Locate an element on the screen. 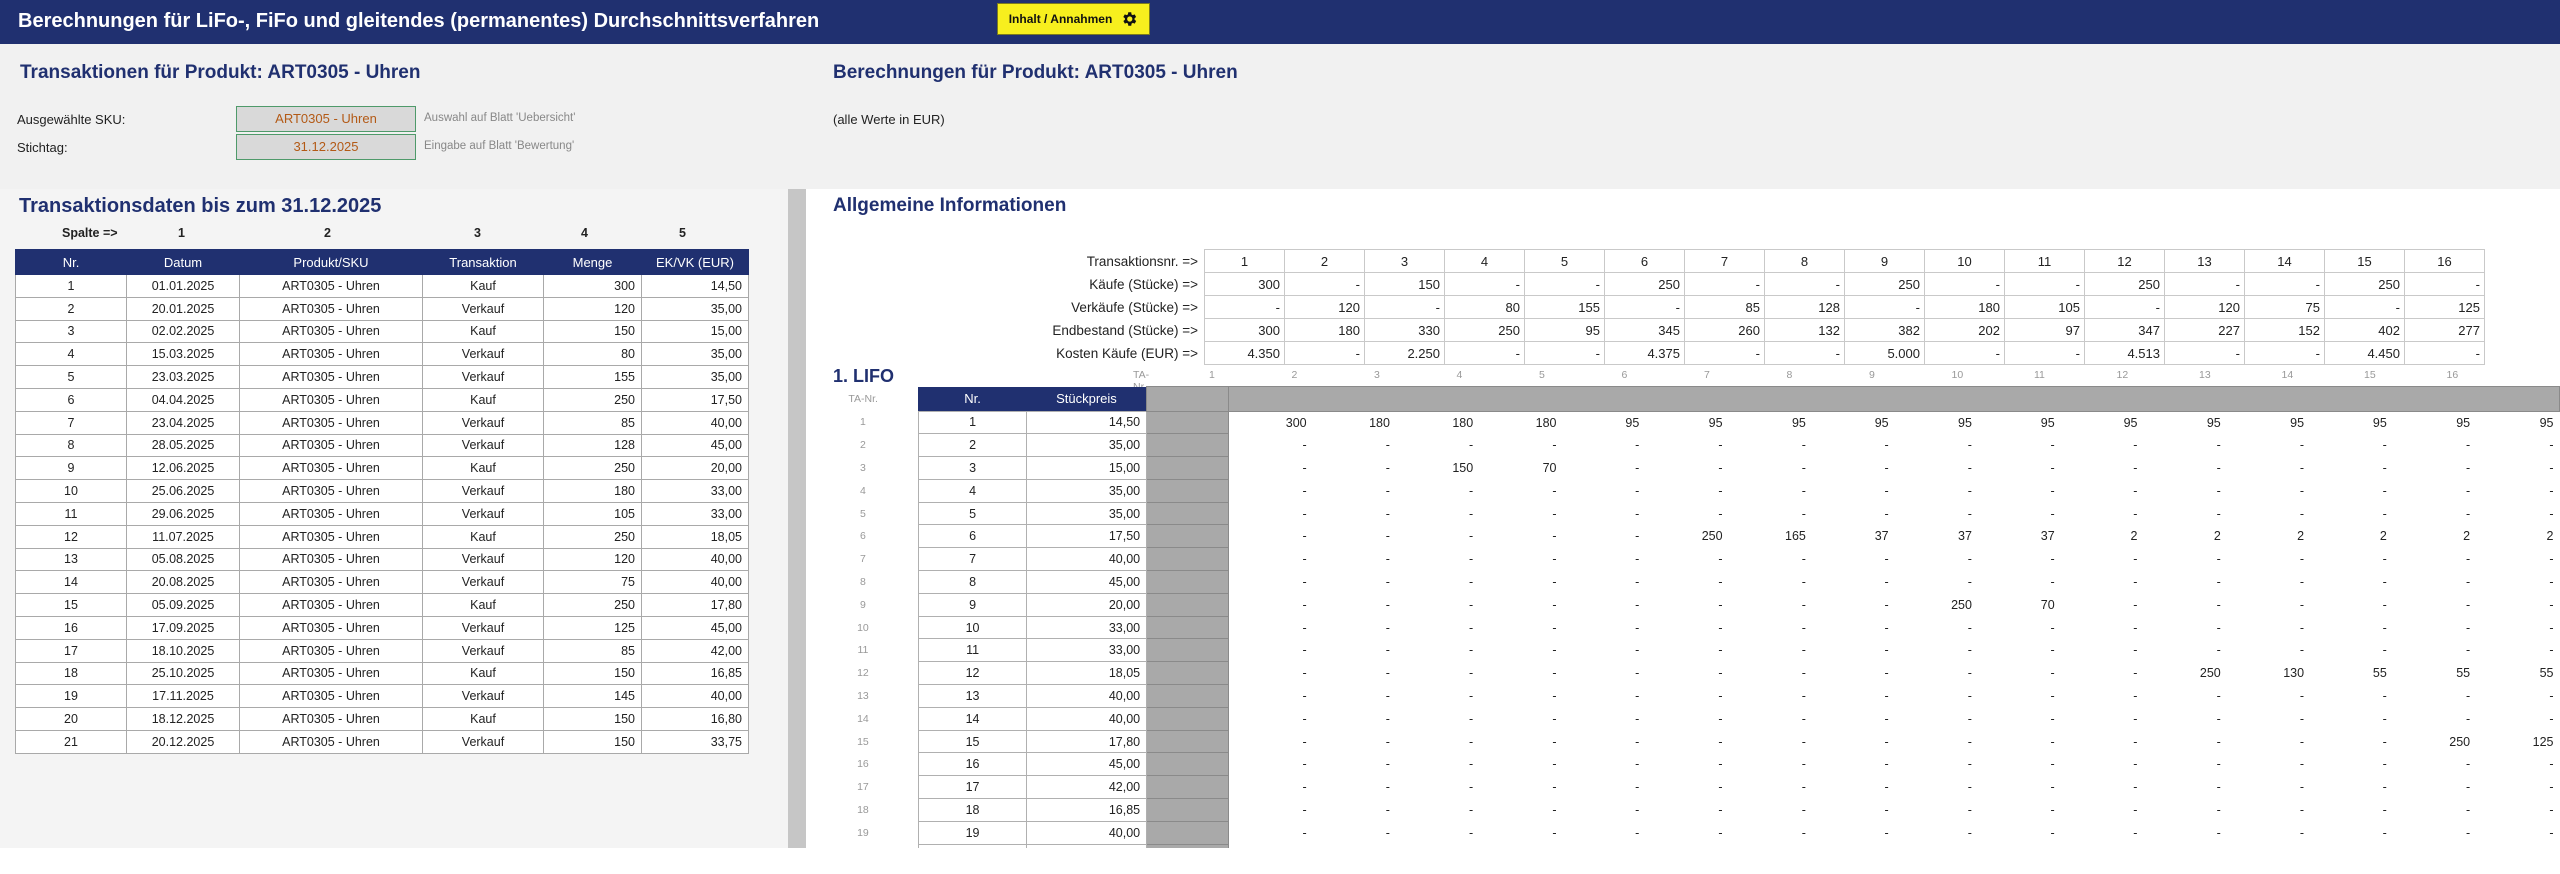  date-field: 31.12.2025 is located at coordinates (326, 147).